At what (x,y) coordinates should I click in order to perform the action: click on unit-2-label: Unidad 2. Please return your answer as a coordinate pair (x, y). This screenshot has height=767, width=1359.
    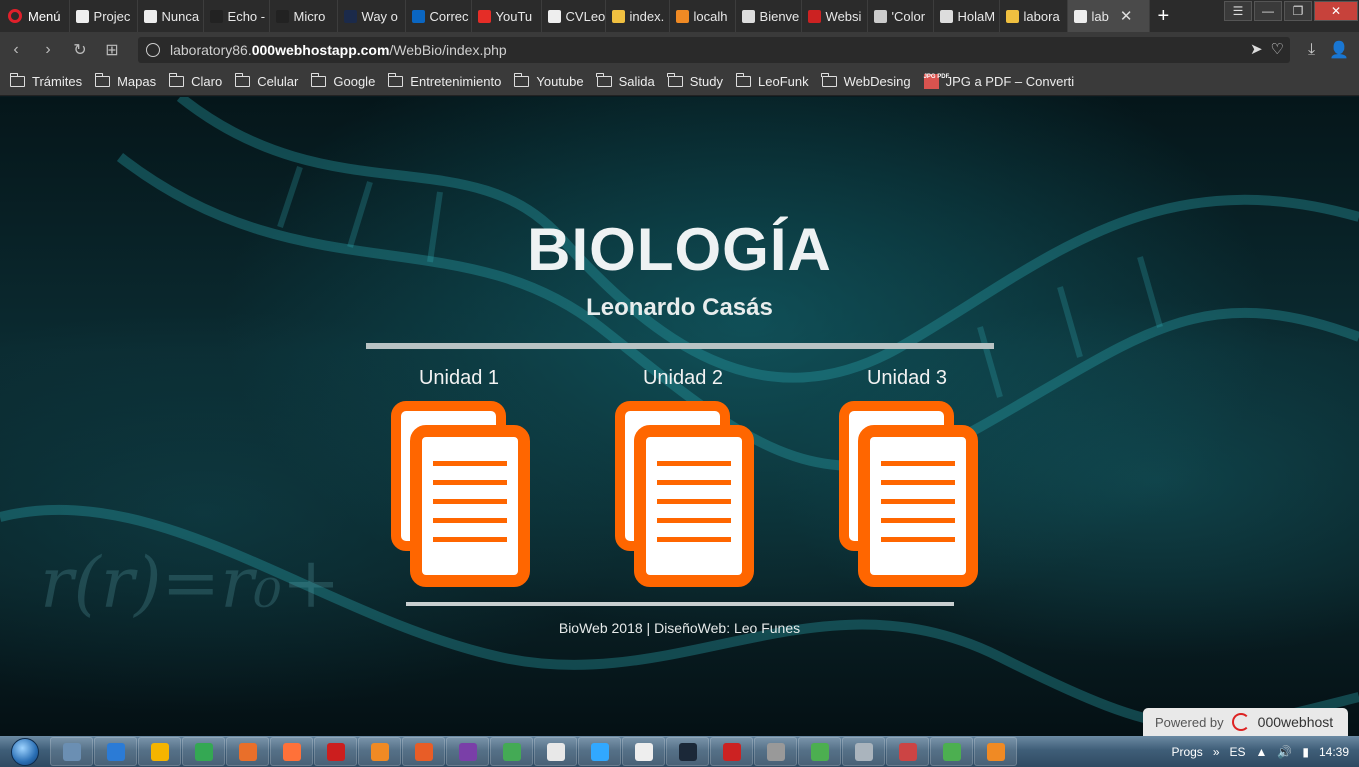
    Looking at the image, I should click on (683, 378).